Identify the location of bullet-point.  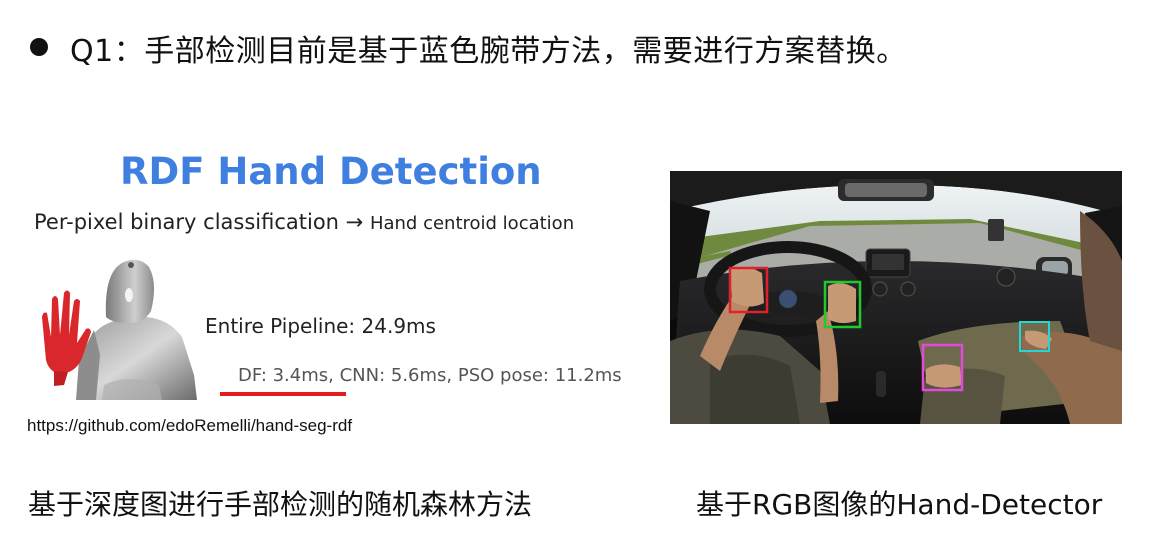
(39, 47).